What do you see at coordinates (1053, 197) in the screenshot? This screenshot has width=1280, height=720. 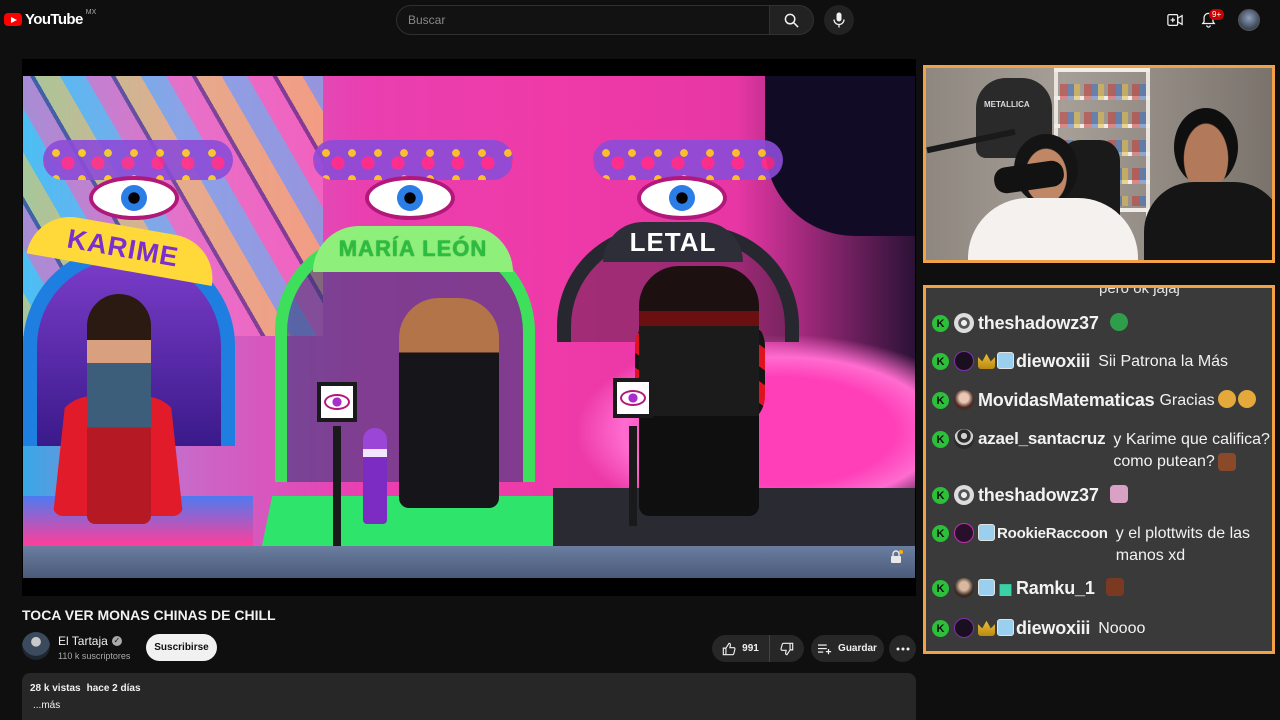 I see `streamer-woman` at bounding box center [1053, 197].